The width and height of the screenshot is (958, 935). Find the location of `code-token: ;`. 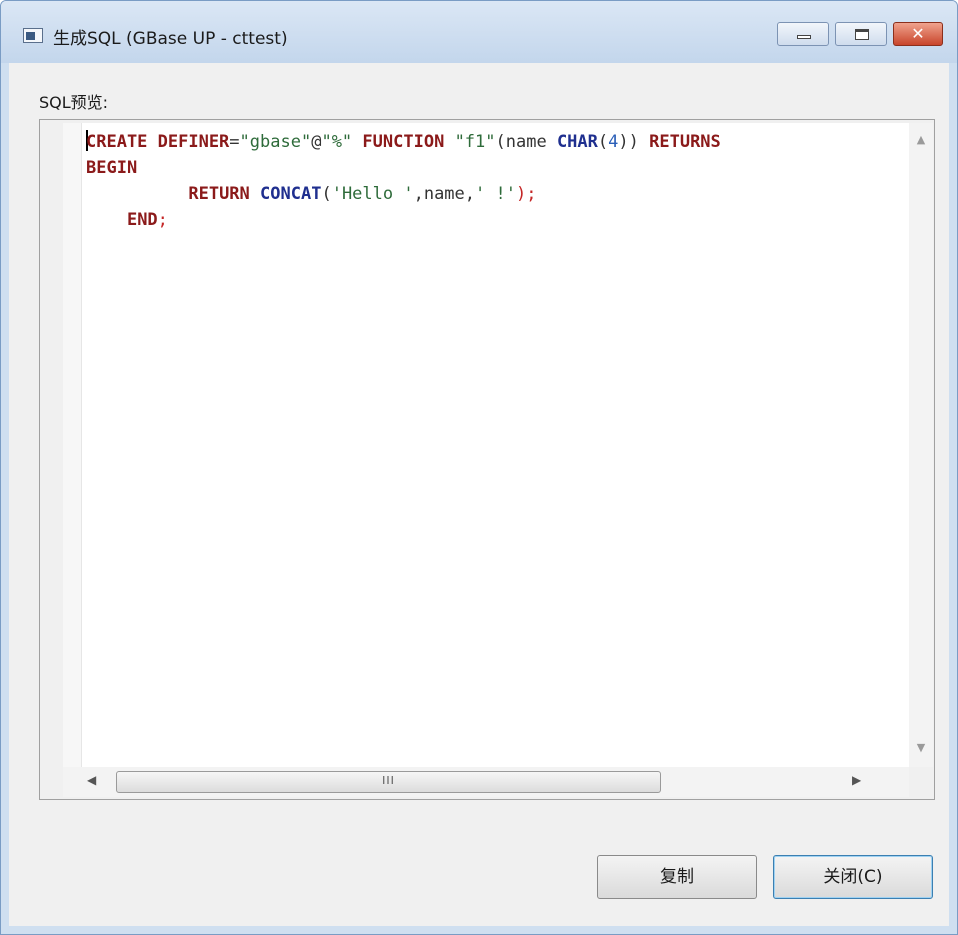

code-token: ; is located at coordinates (162, 220).